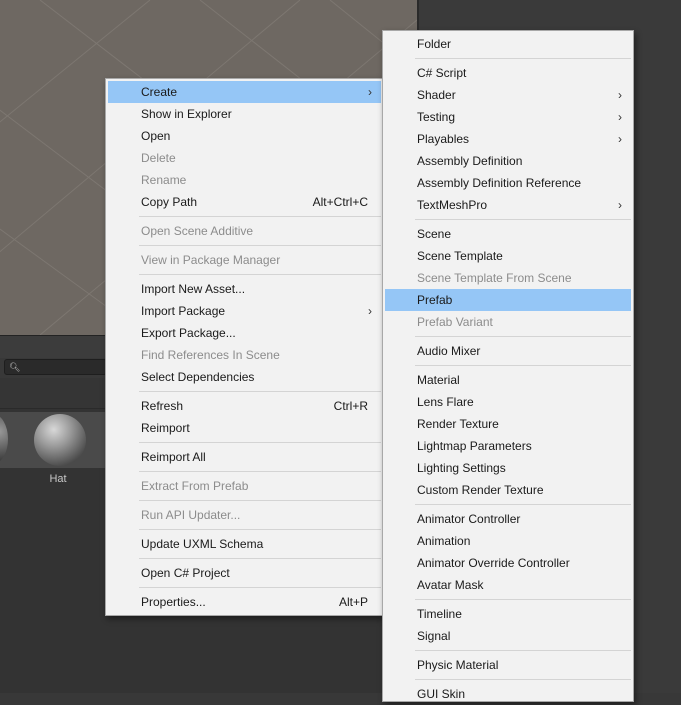 Image resolution: width=681 pixels, height=705 pixels. Describe the element at coordinates (244, 355) in the screenshot. I see `menu-item-find-references: Find References In Scene` at that location.